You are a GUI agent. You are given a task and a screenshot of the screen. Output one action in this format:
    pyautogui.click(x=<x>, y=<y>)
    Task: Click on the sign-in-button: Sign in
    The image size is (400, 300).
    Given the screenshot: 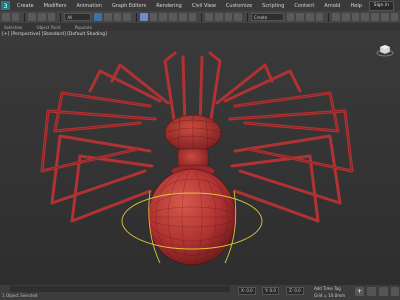 What is the action you would take?
    pyautogui.click(x=381, y=6)
    